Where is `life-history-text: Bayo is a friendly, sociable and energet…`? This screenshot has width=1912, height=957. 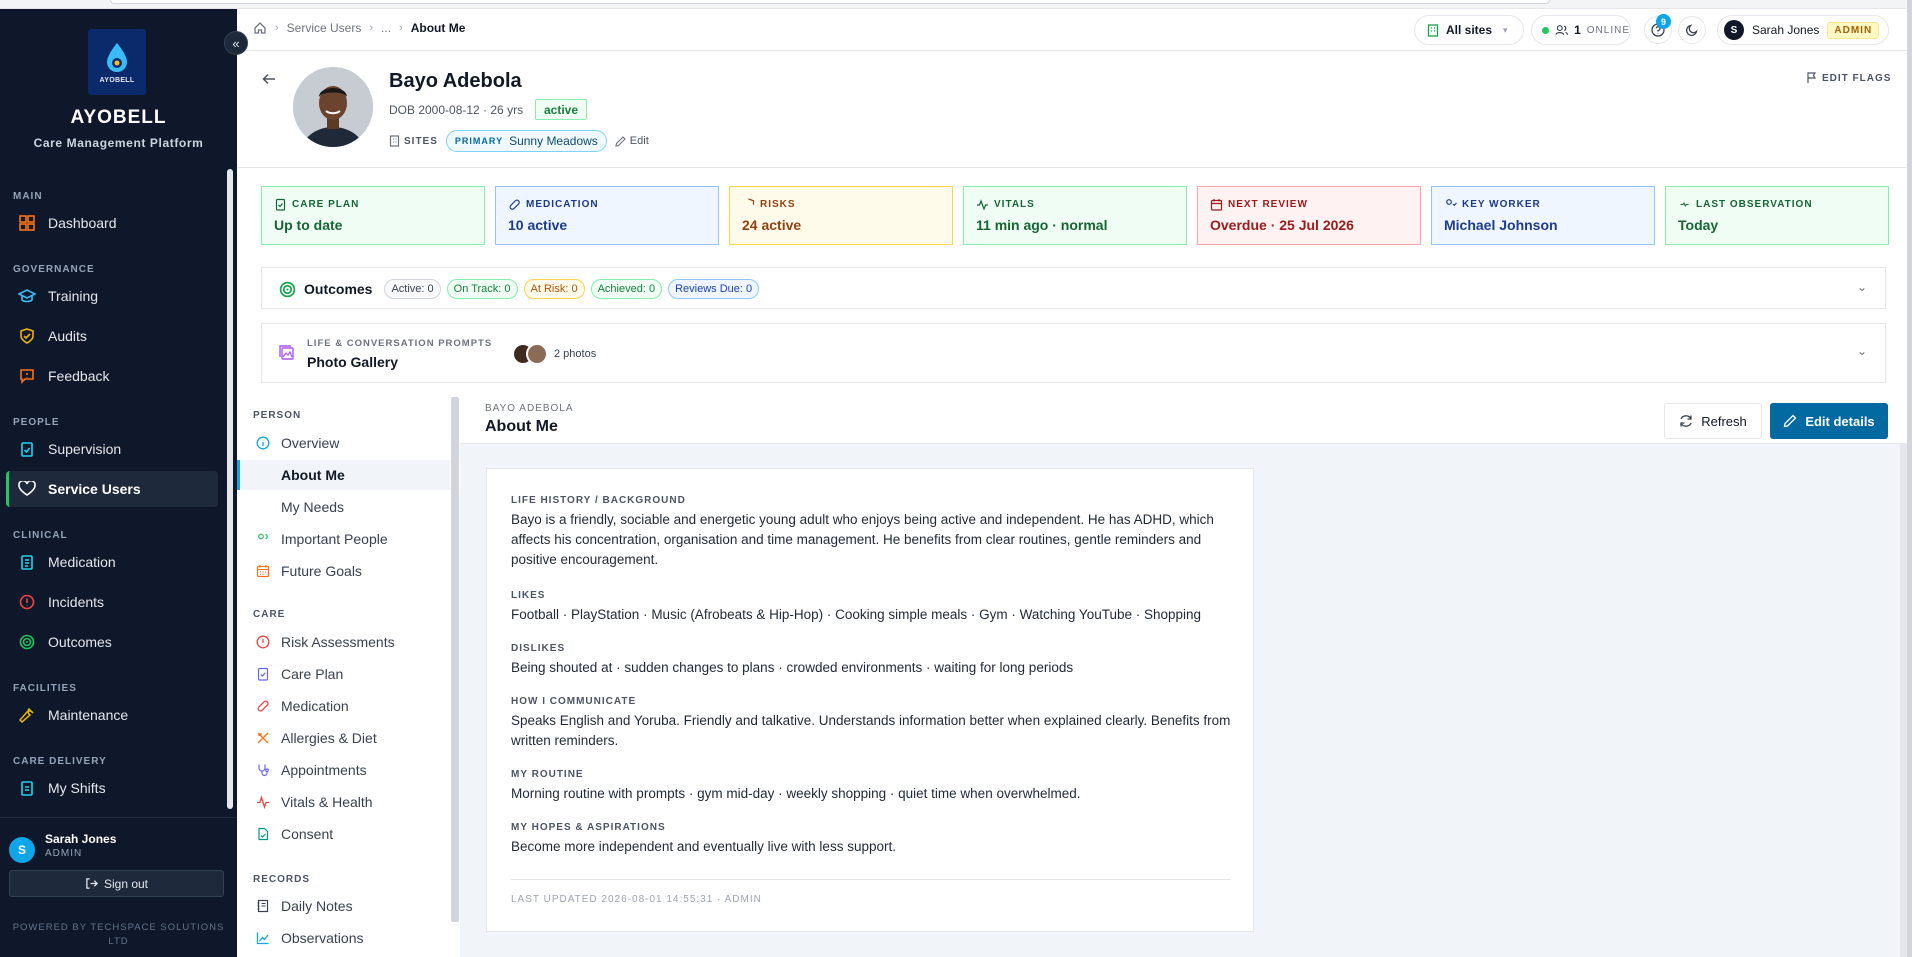
life-history-text: Bayo is a friendly, sociable and energet… is located at coordinates (862, 539).